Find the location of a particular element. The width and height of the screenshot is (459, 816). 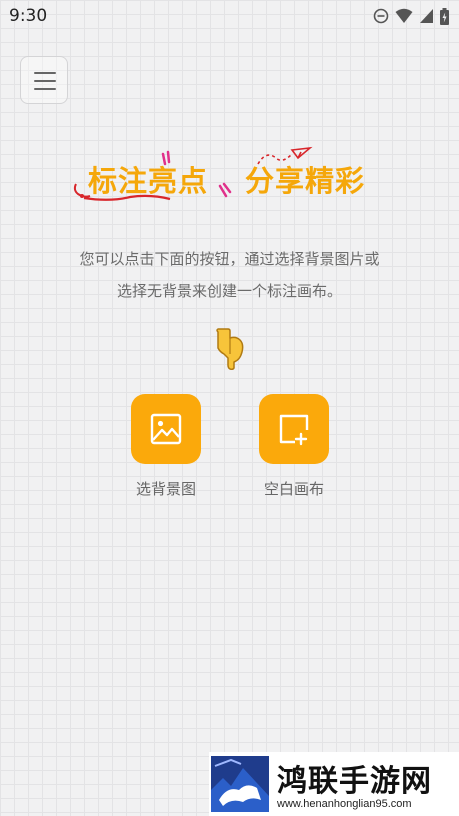

status-icons is located at coordinates (411, 16).